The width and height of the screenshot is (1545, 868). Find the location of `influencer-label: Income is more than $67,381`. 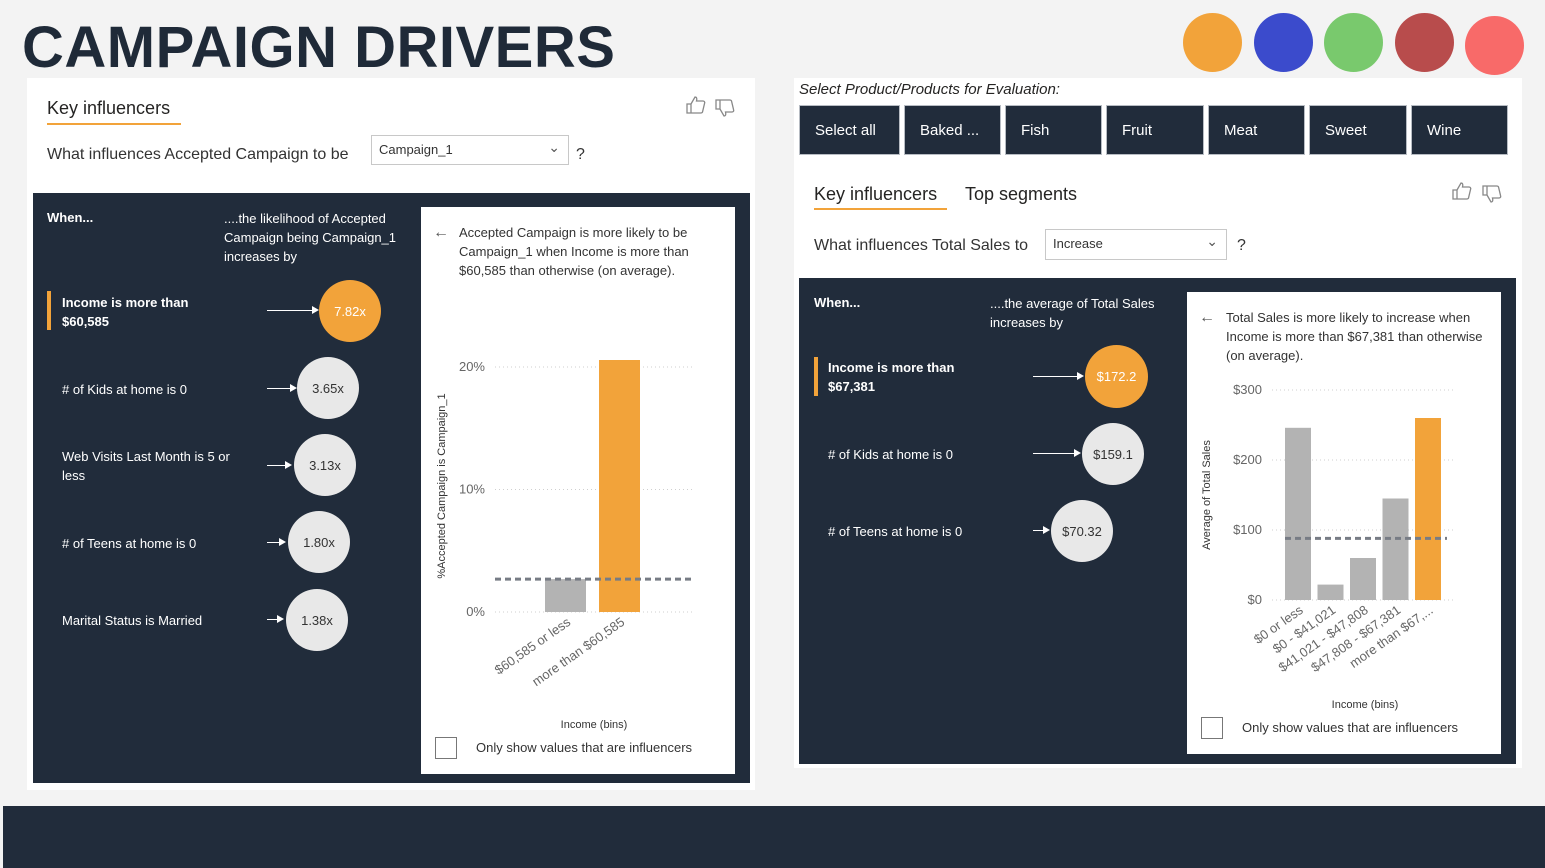

influencer-label: Income is more than $67,381 is located at coordinates (913, 377).